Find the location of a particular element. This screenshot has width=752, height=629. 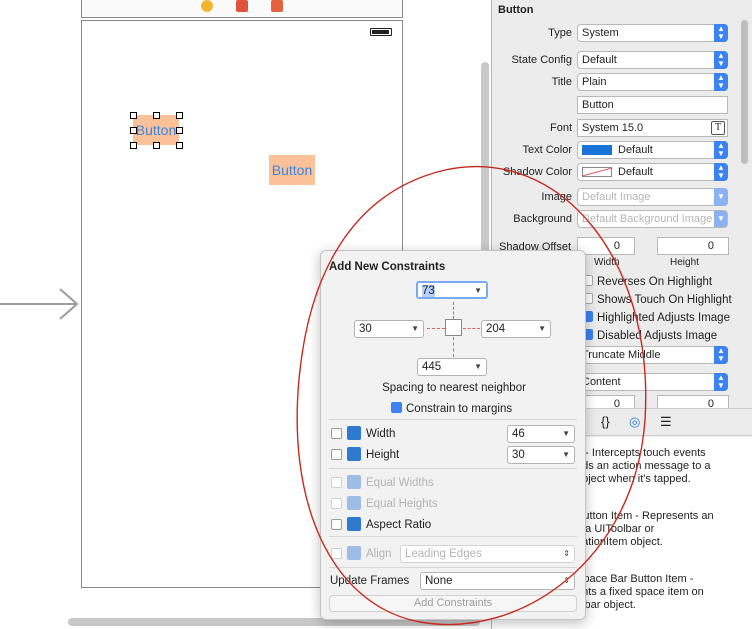

view-controller-icon is located at coordinates (207, 6).